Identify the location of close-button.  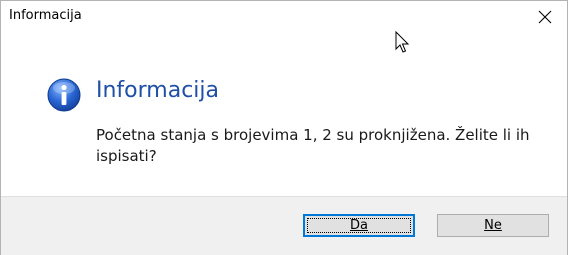
(545, 16).